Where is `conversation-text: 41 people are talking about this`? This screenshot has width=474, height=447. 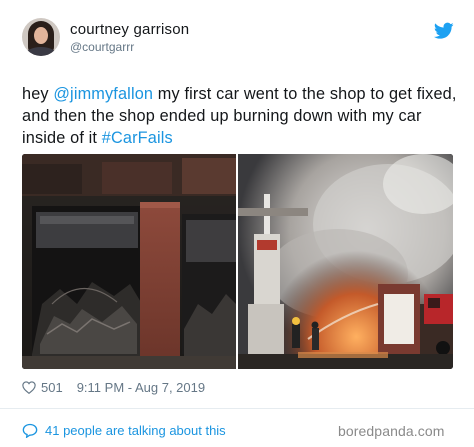 conversation-text: 41 people are talking about this is located at coordinates (135, 430).